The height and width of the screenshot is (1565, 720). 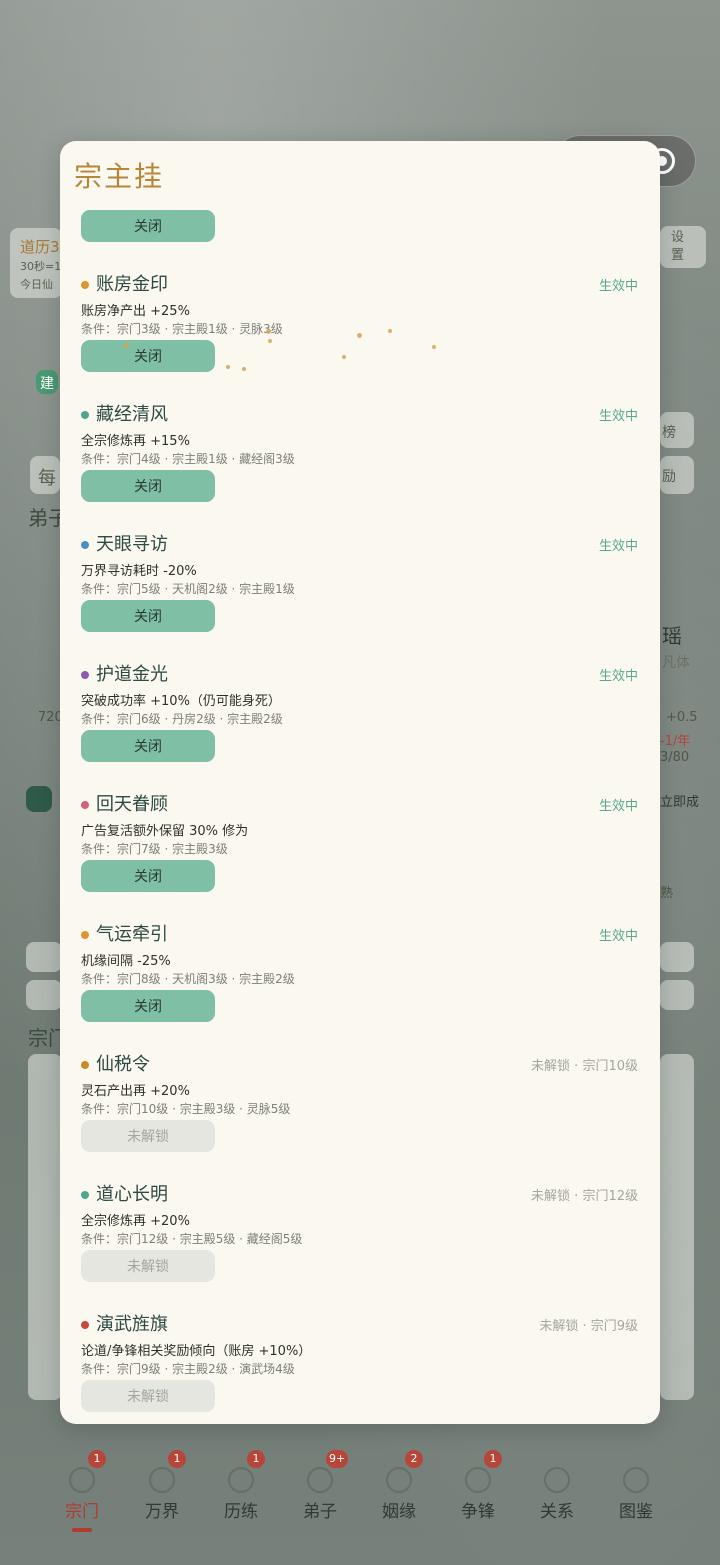 What do you see at coordinates (82, 1500) in the screenshot?
I see `nav-item-sect: 1 宗门` at bounding box center [82, 1500].